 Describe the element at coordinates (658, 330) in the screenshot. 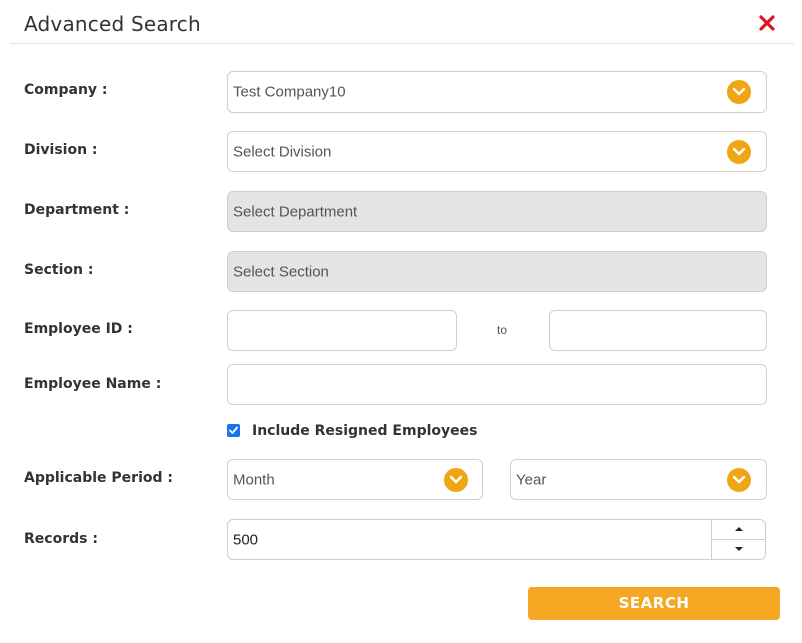

I see `employee-id-to-input` at that location.